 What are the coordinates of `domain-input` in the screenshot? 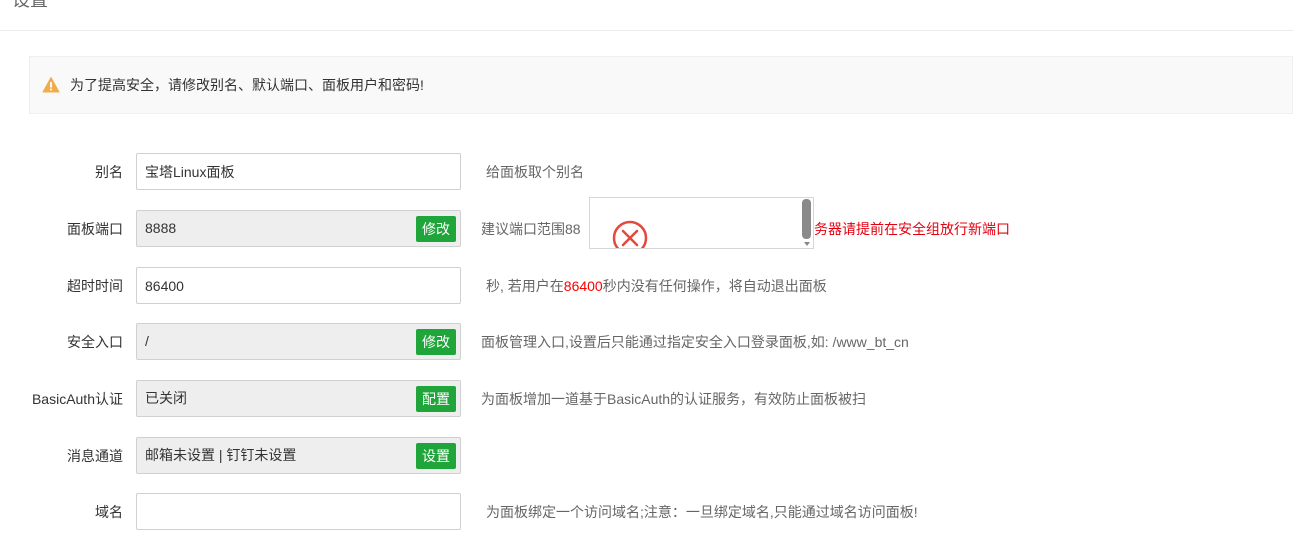 It's located at (298, 511).